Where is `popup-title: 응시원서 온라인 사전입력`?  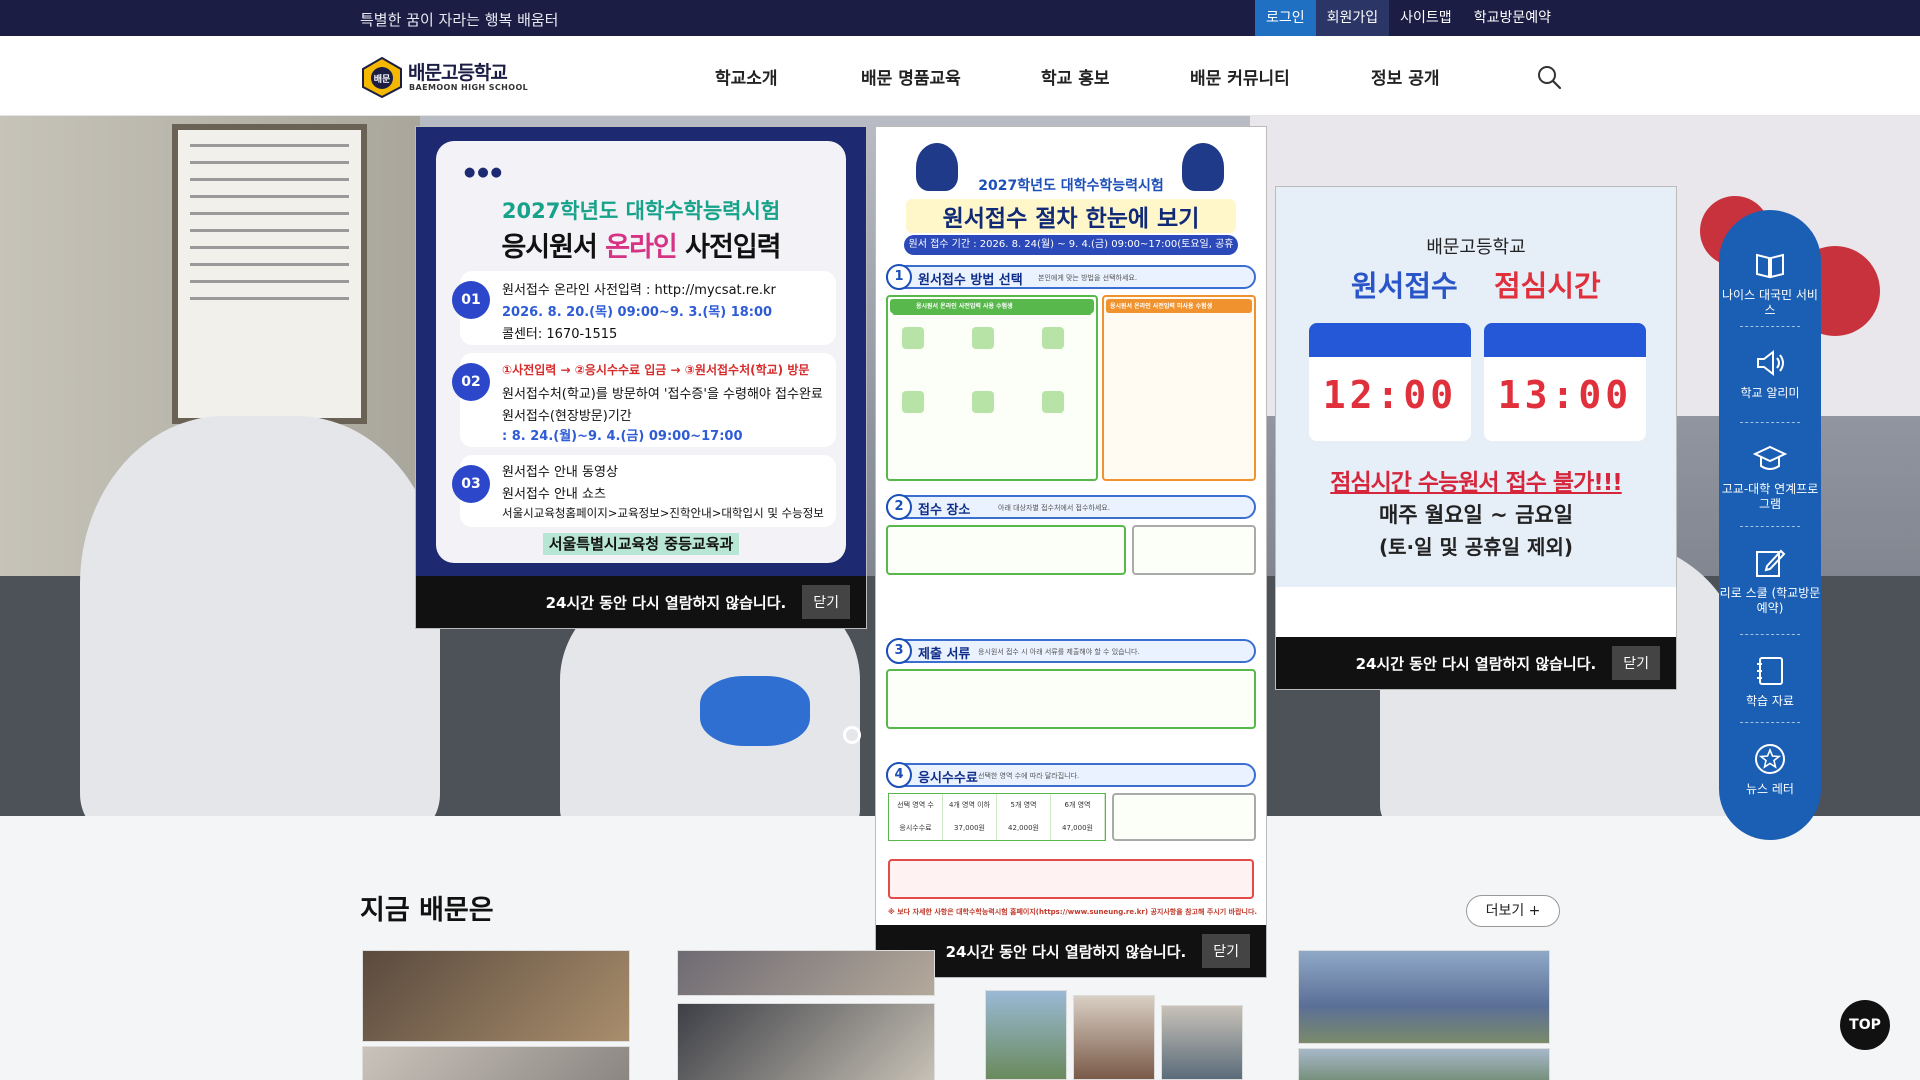 popup-title: 응시원서 온라인 사전입력 is located at coordinates (641, 244).